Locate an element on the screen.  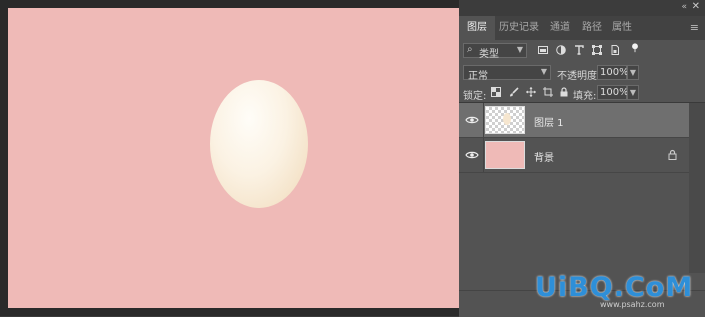
layer-row-background: 背景 is located at coordinates (574, 155).